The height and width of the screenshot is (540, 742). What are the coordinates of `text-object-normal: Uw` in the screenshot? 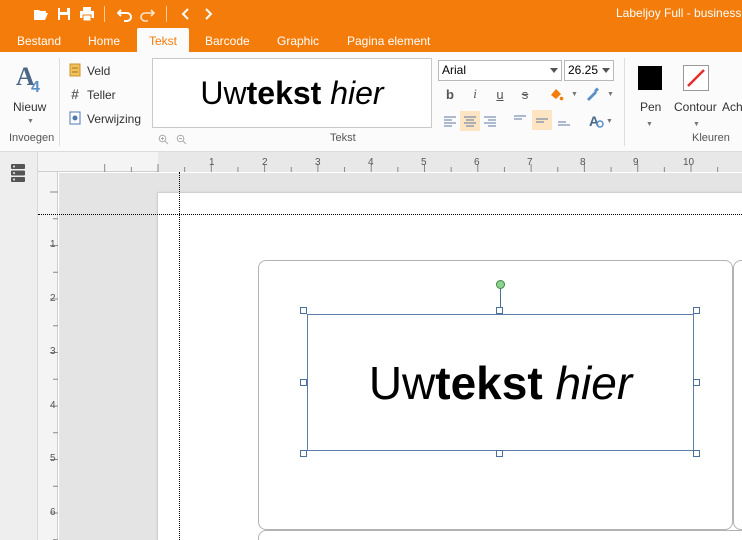 It's located at (402, 382).